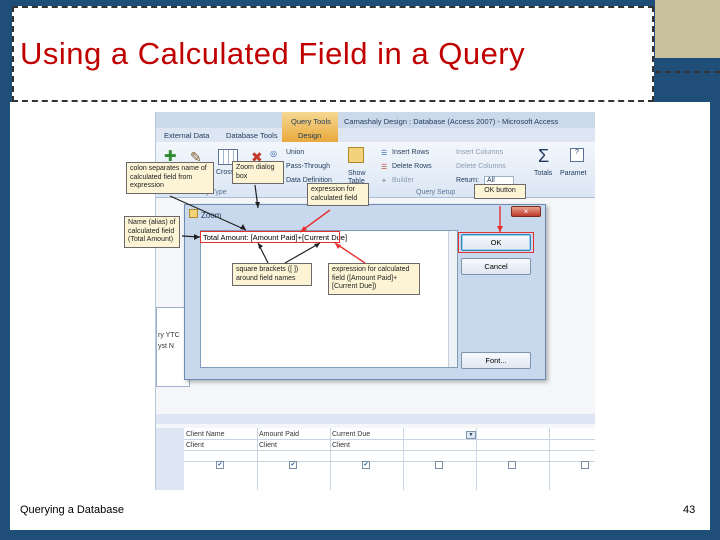 Image resolution: width=720 pixels, height=540 pixels. Describe the element at coordinates (689, 510) in the screenshot. I see `page-number: 43` at that location.